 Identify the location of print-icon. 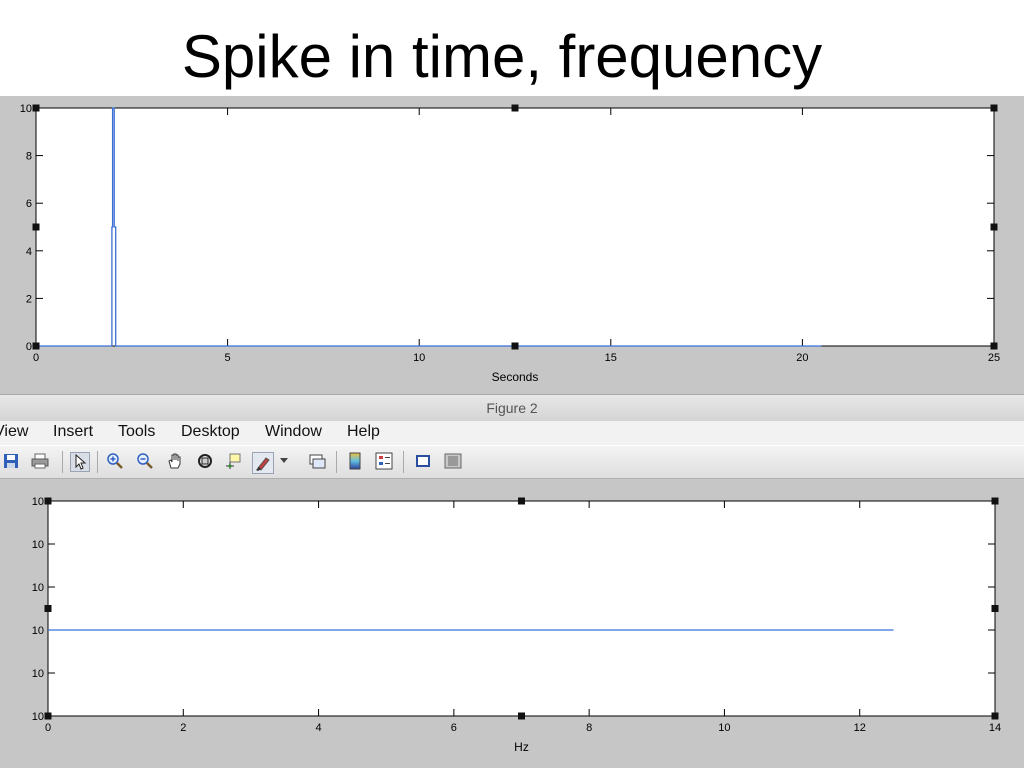
(40, 461).